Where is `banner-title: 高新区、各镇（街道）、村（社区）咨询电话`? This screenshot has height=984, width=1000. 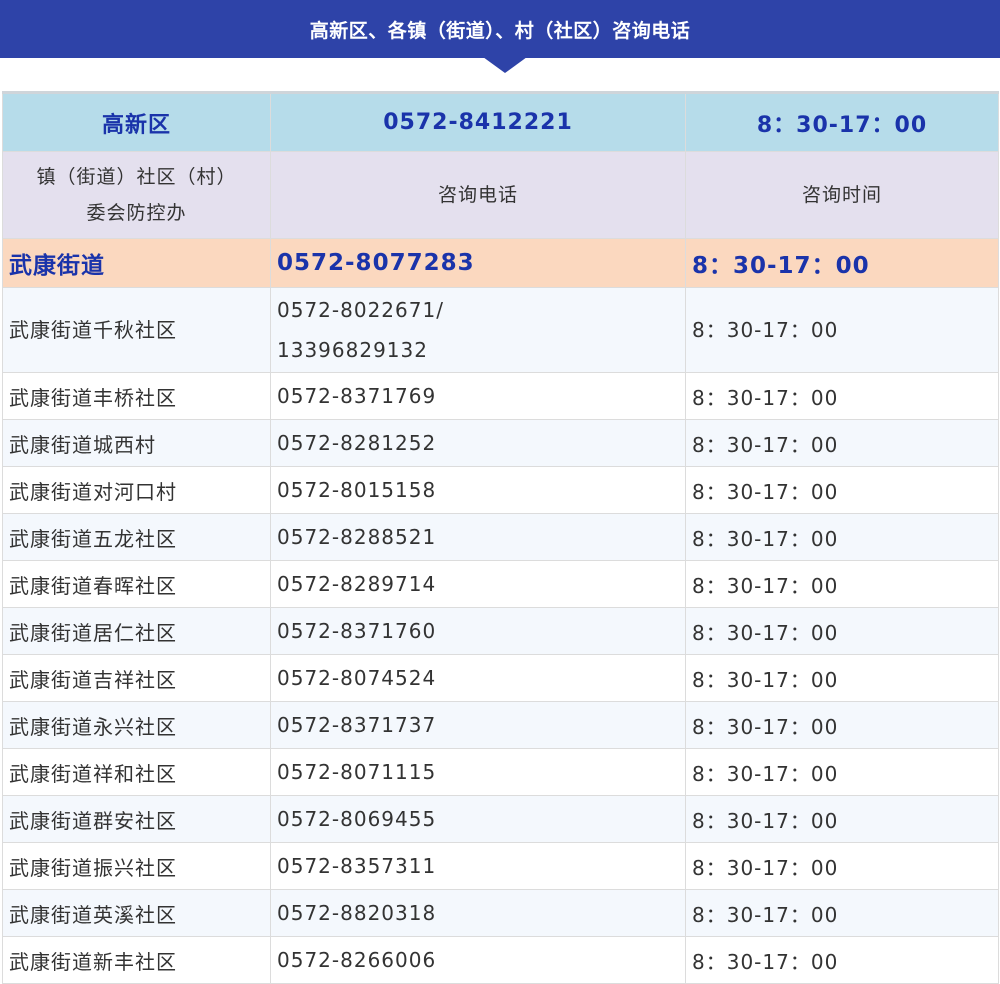 banner-title: 高新区、各镇（街道）、村（社区）咨询电话 is located at coordinates (500, 30).